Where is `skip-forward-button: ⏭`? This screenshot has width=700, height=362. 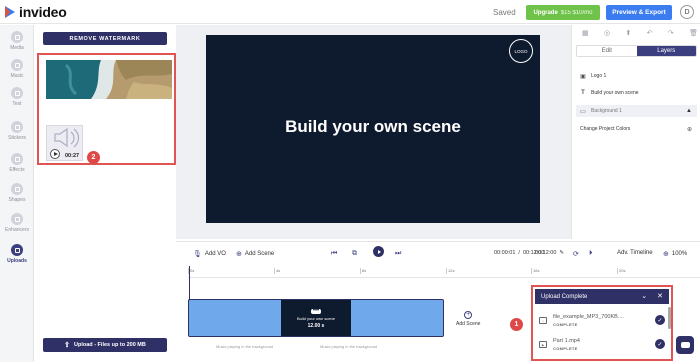 skip-forward-button: ⏭ is located at coordinates (398, 254).